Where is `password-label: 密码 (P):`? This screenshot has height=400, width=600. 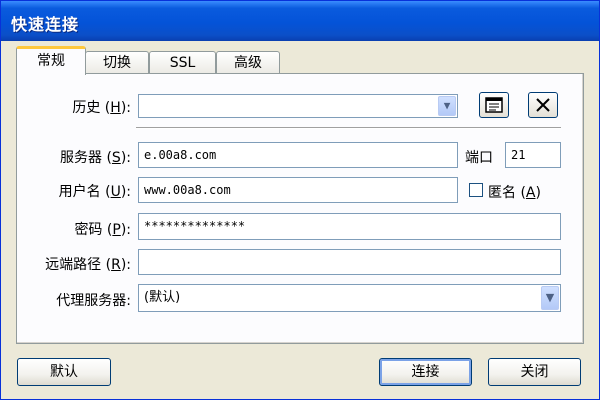 password-label: 密码 (P): is located at coordinates (102, 230).